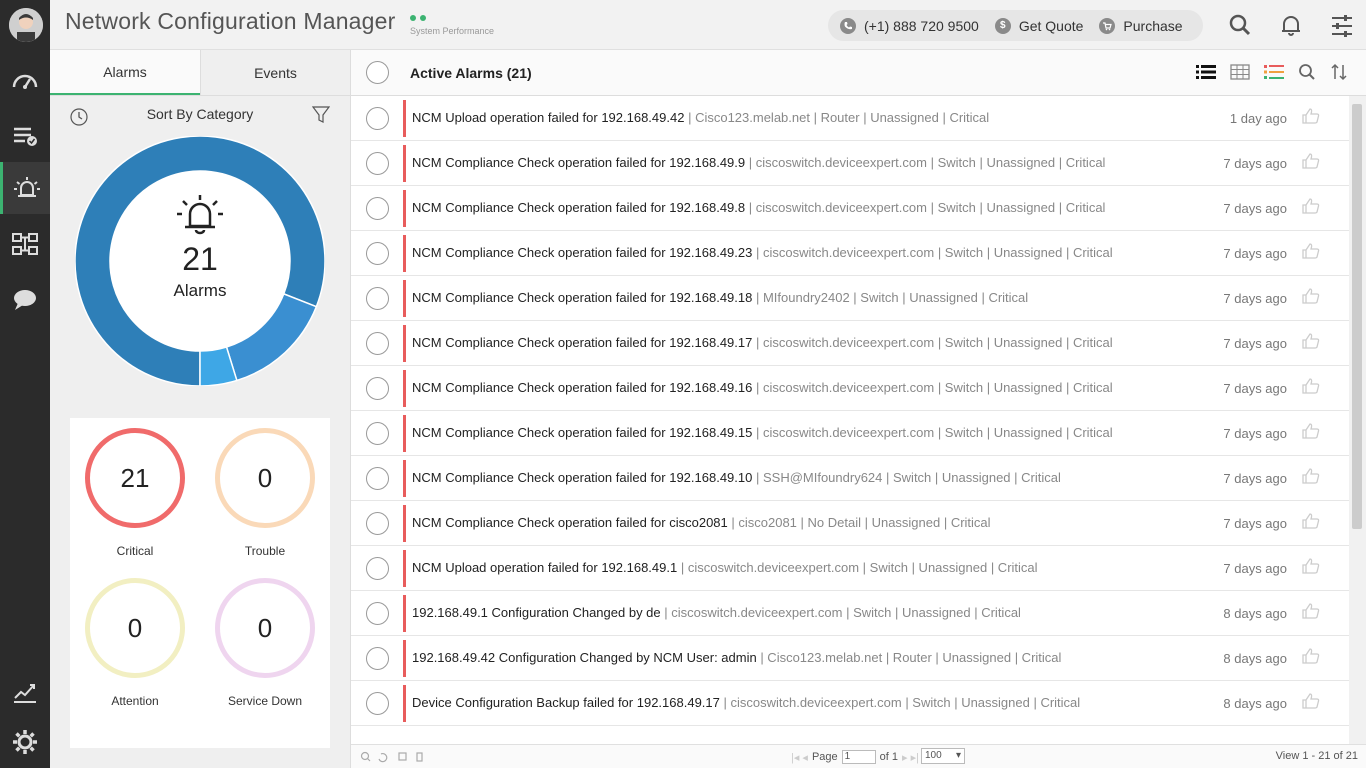  Describe the element at coordinates (25, 742) in the screenshot. I see `settings-nav` at that location.